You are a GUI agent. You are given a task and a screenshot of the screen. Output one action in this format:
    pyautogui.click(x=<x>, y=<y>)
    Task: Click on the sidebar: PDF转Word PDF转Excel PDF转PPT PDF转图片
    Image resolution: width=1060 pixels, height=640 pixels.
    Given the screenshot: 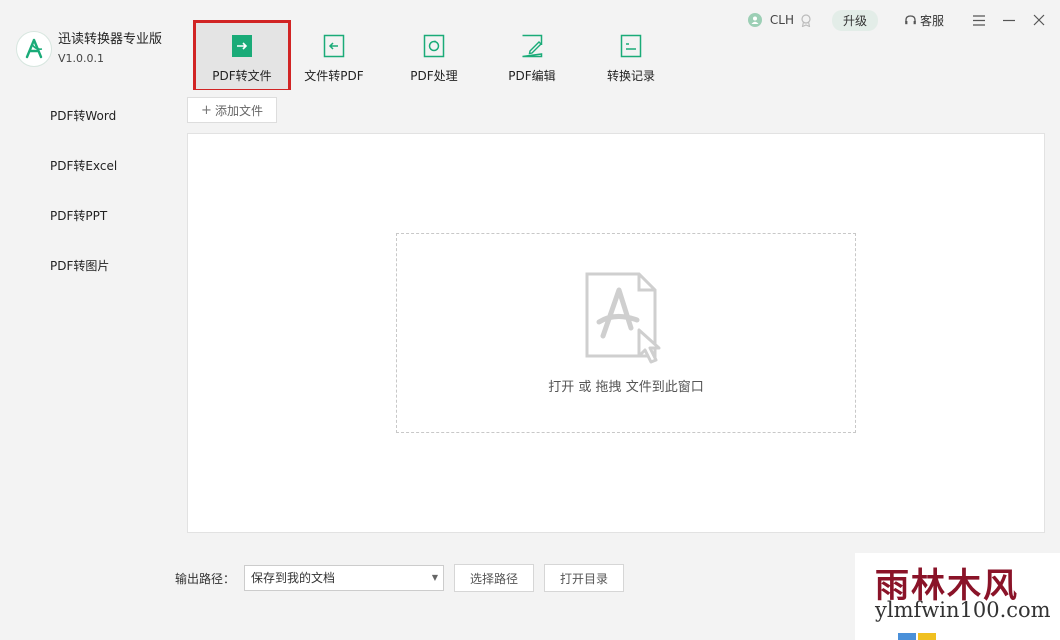 What is the action you would take?
    pyautogui.click(x=86, y=365)
    